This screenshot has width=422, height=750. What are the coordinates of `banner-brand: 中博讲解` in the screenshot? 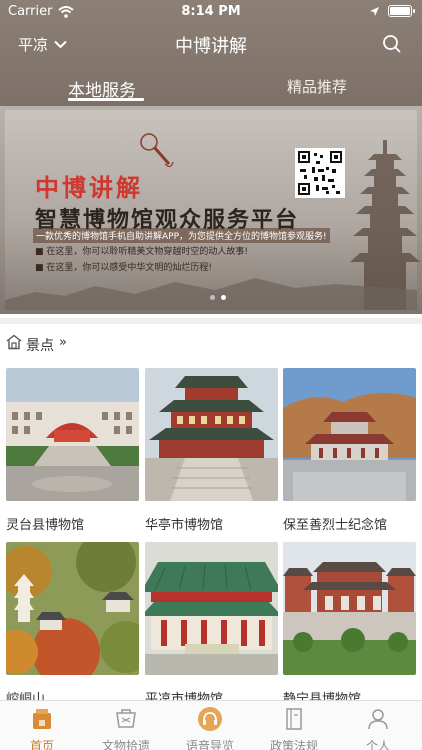 It's located at (89, 187).